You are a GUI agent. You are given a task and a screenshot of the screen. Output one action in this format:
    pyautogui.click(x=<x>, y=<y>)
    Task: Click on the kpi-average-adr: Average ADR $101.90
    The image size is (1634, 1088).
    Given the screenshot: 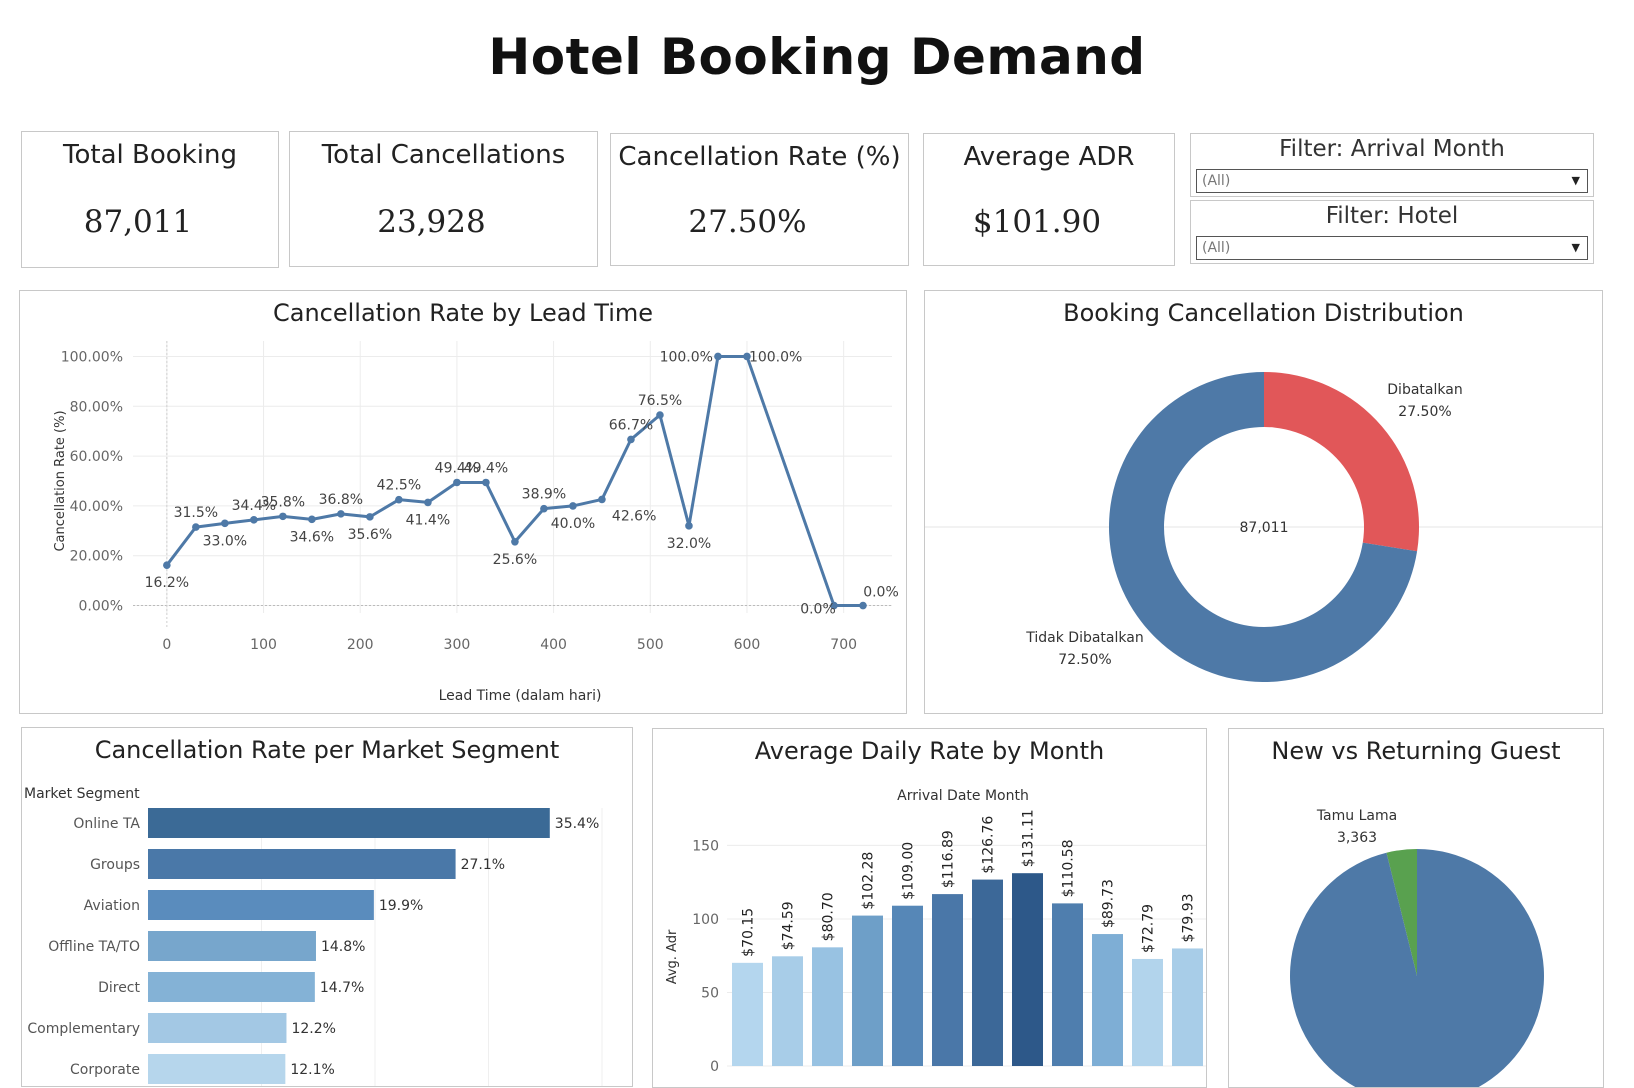 What is the action you would take?
    pyautogui.click(x=1049, y=199)
    